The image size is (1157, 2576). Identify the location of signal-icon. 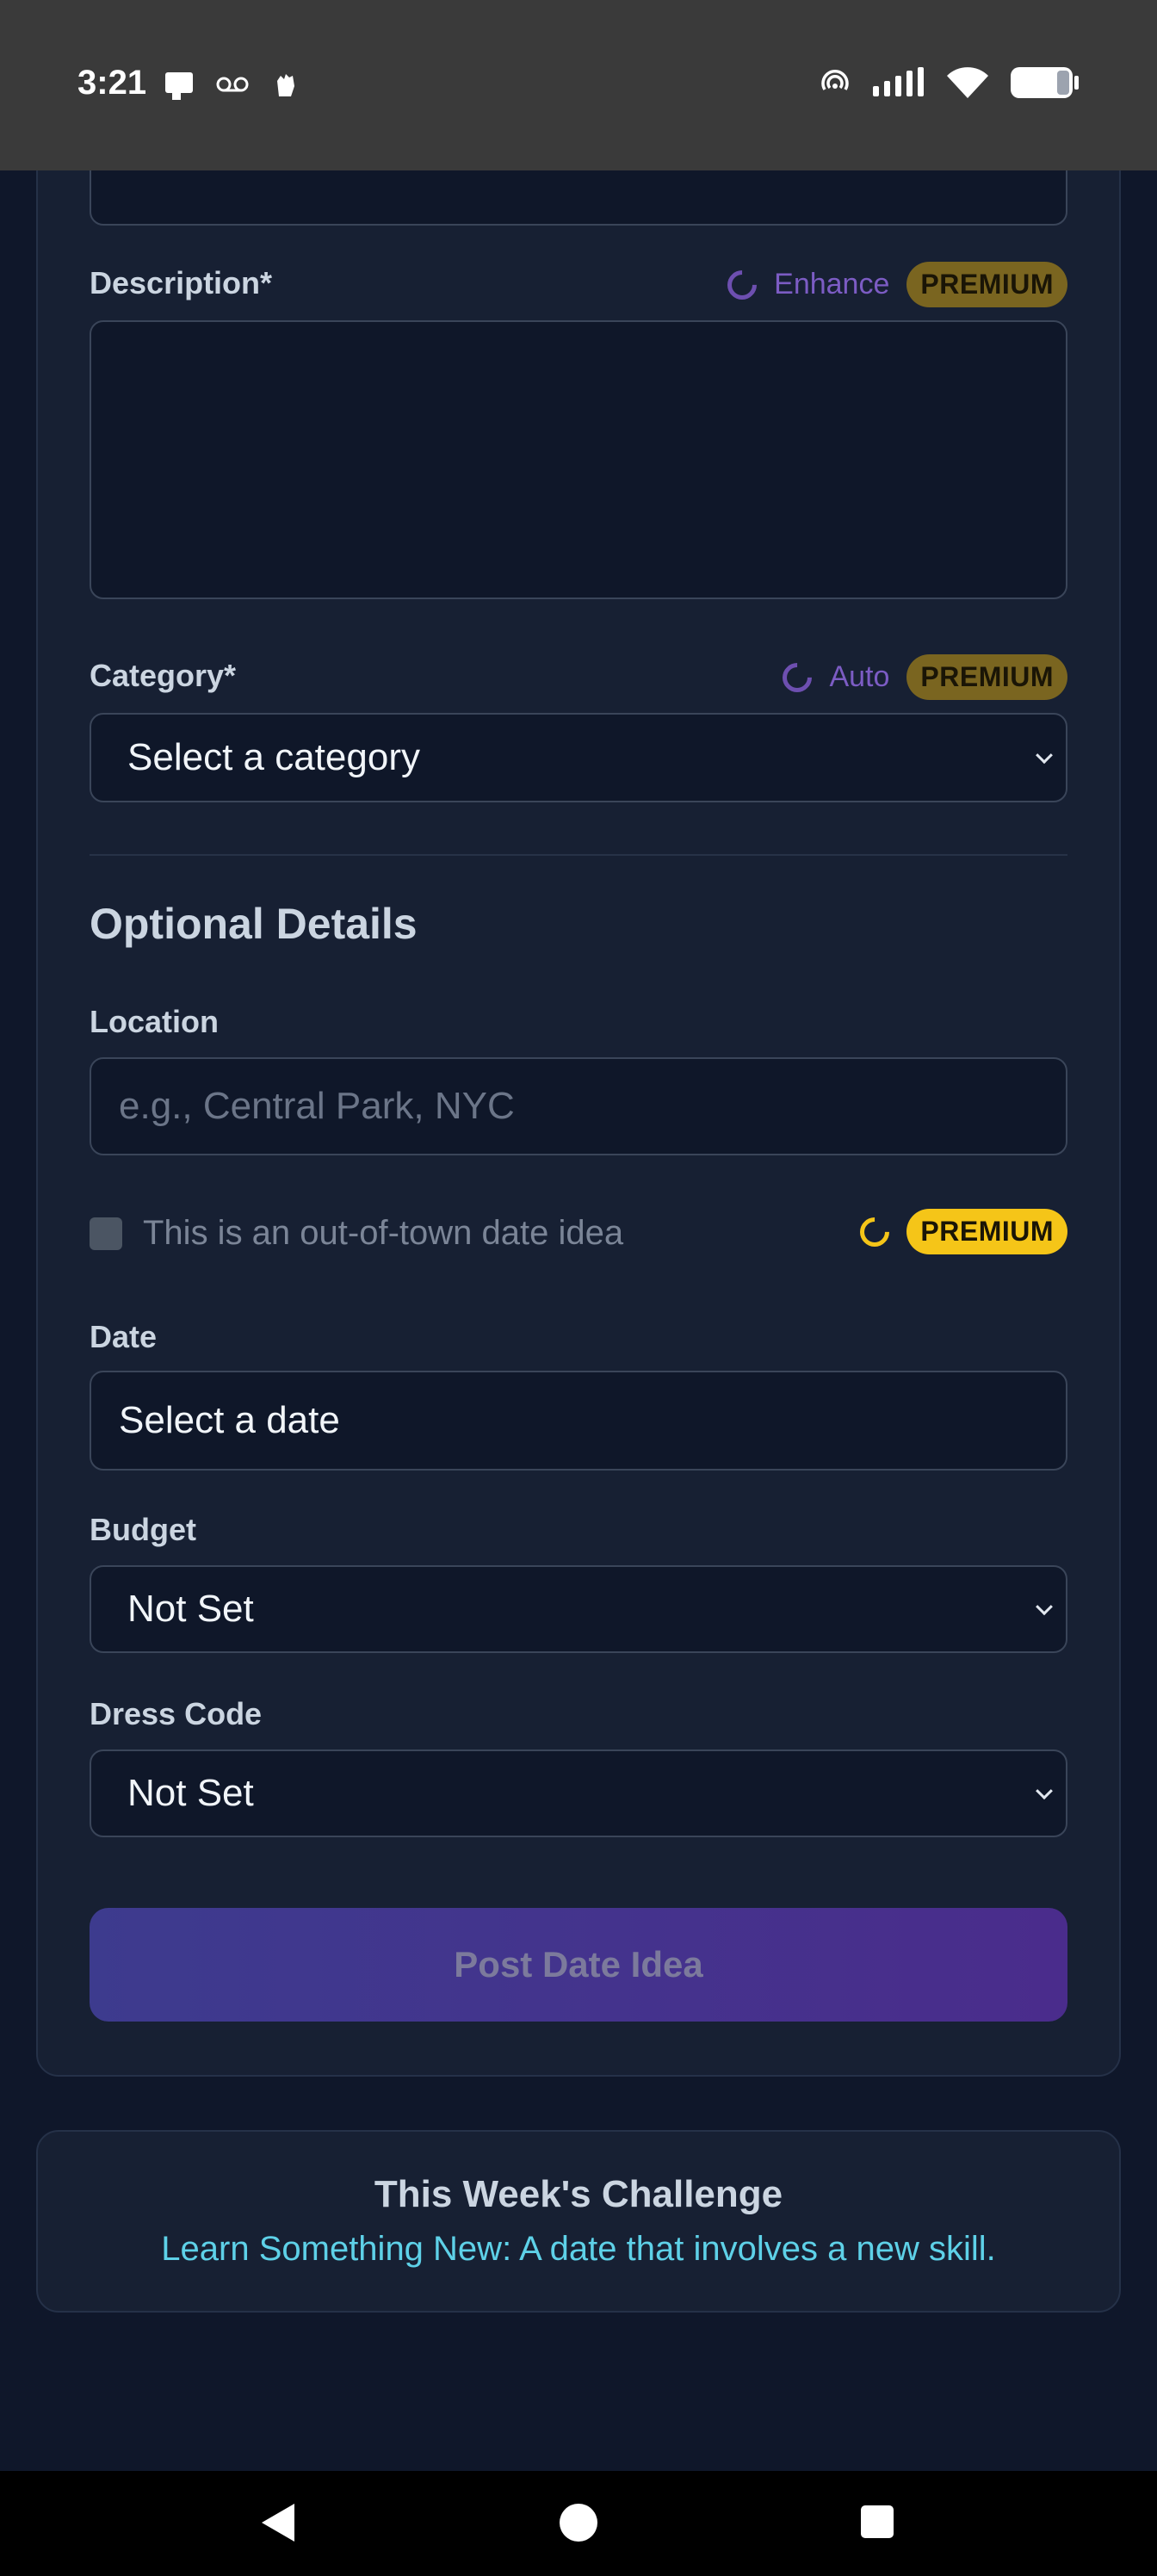
(898, 81).